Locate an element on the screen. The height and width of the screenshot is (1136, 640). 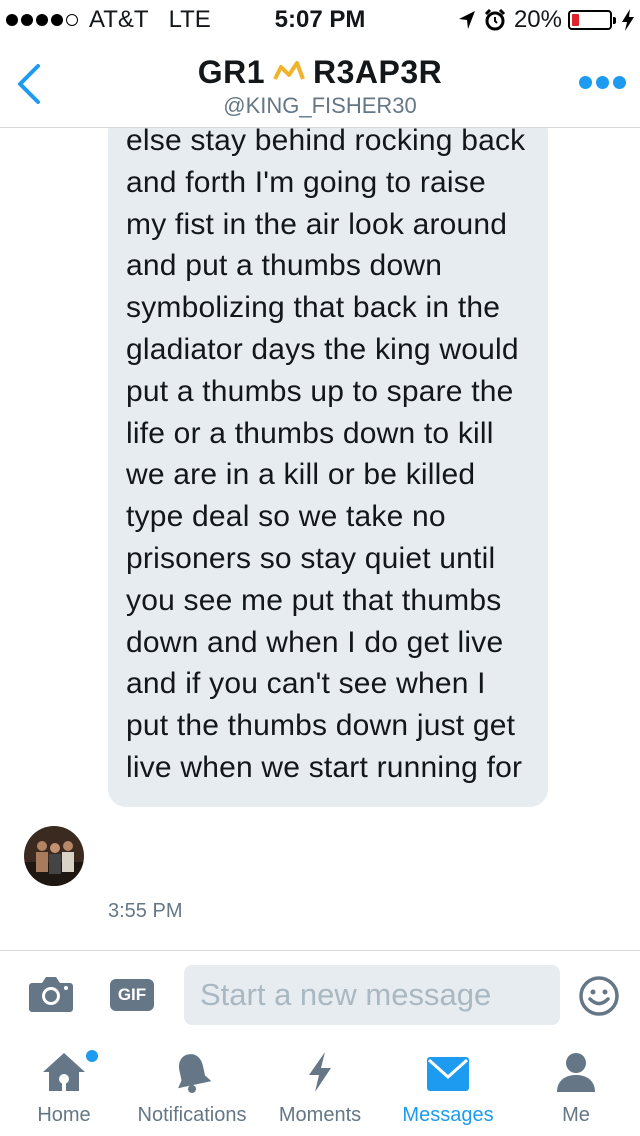
tab-messages-label: Messages is located at coordinates (448, 1115).